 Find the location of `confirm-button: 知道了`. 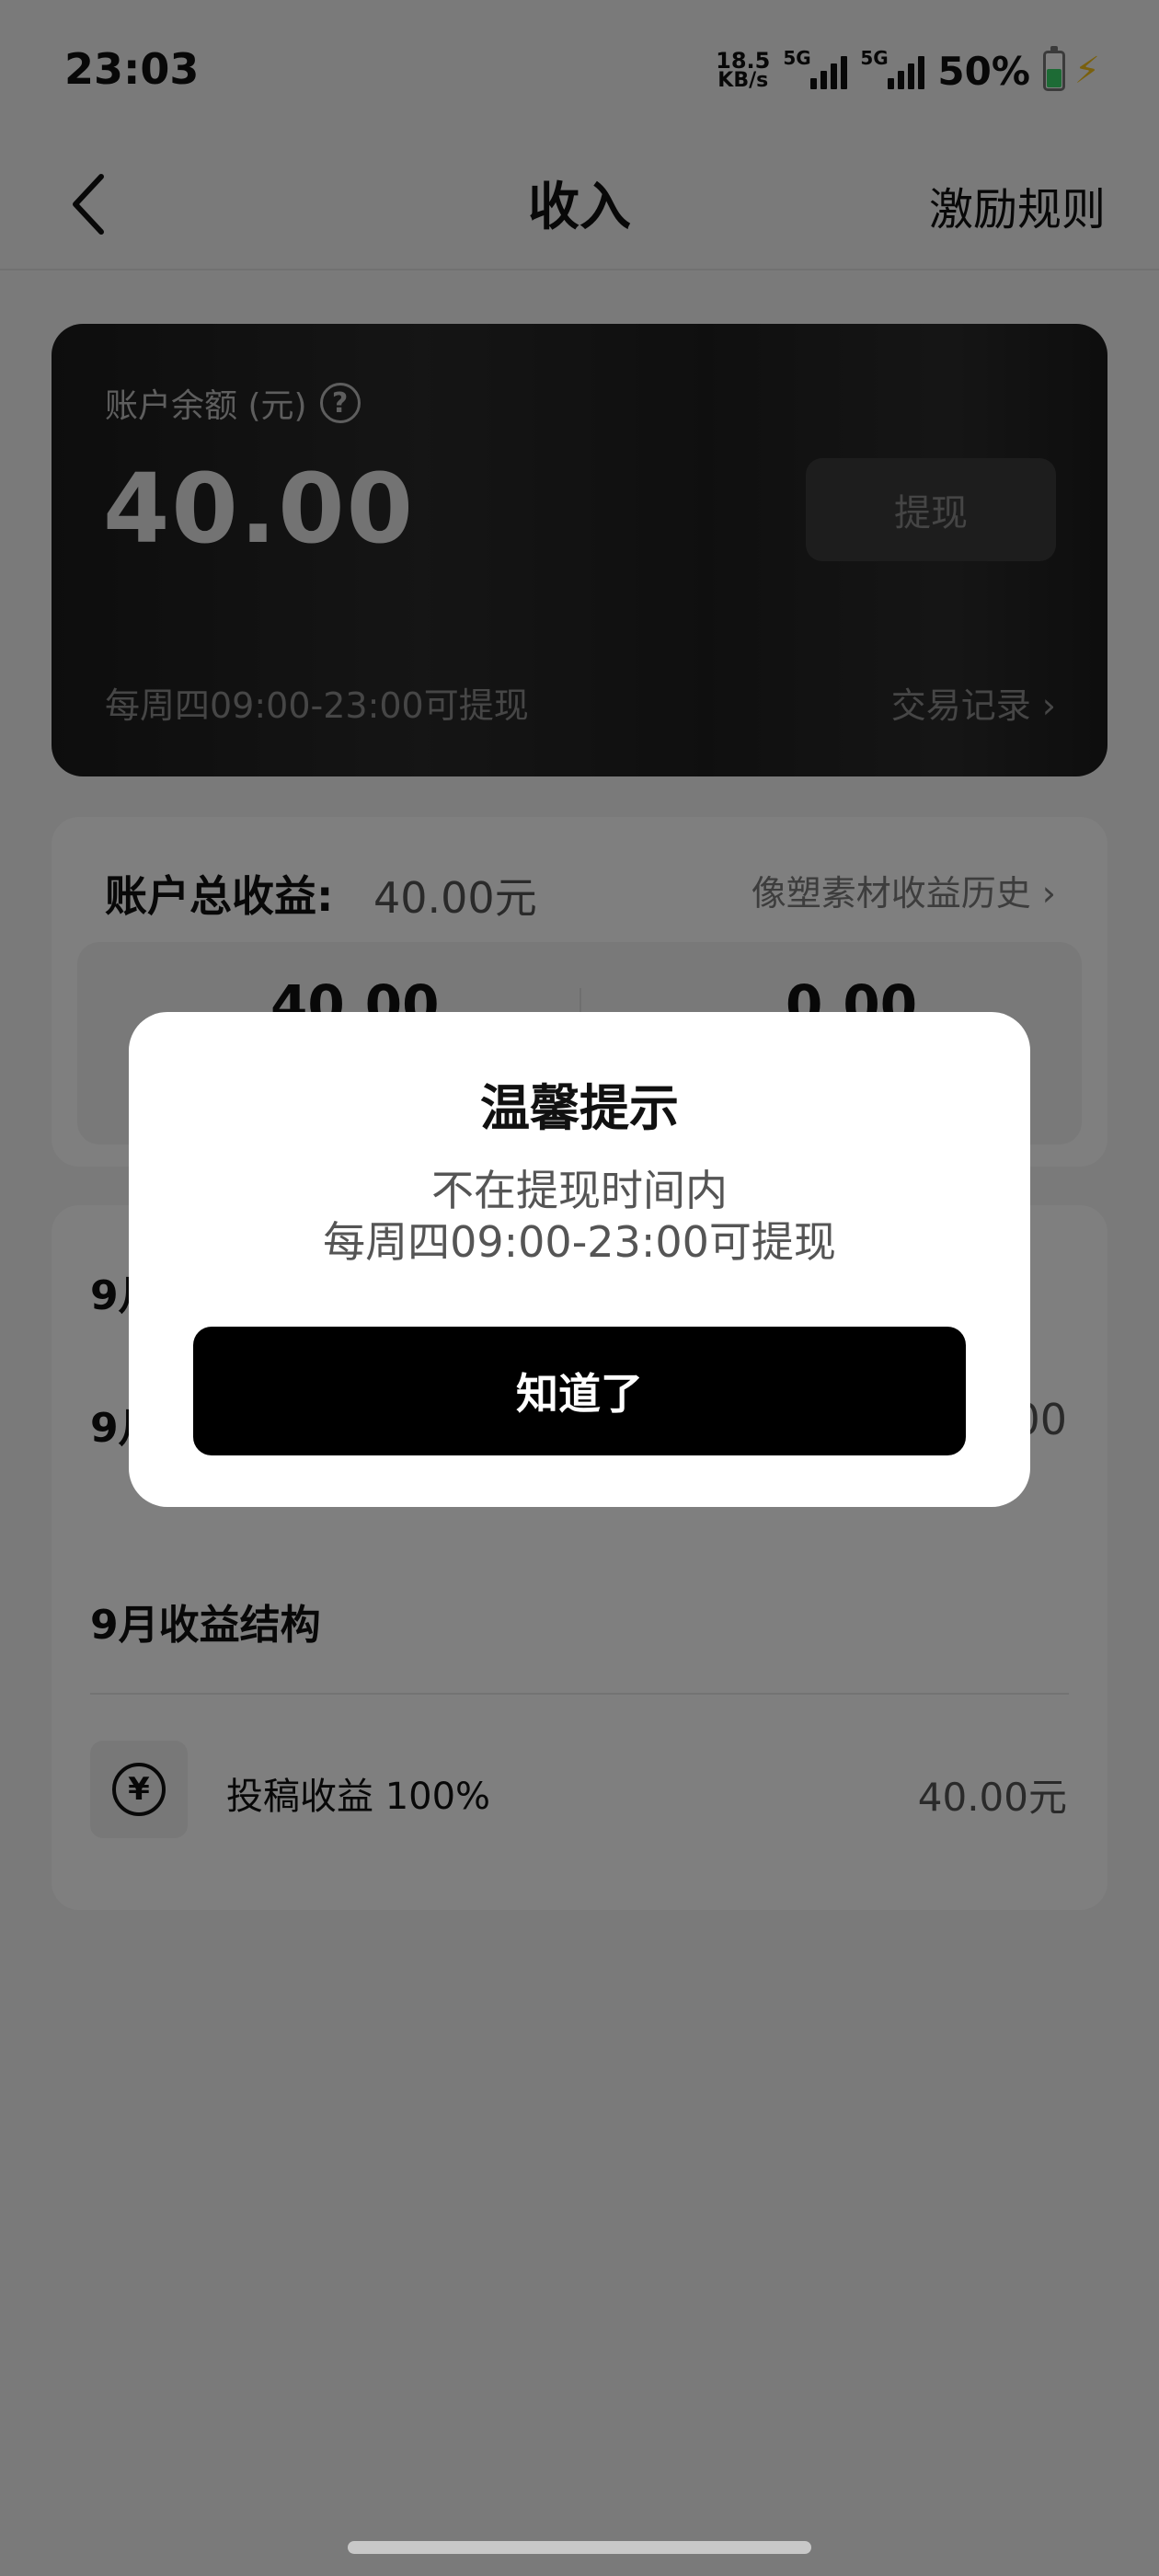

confirm-button: 知道了 is located at coordinates (579, 1391).